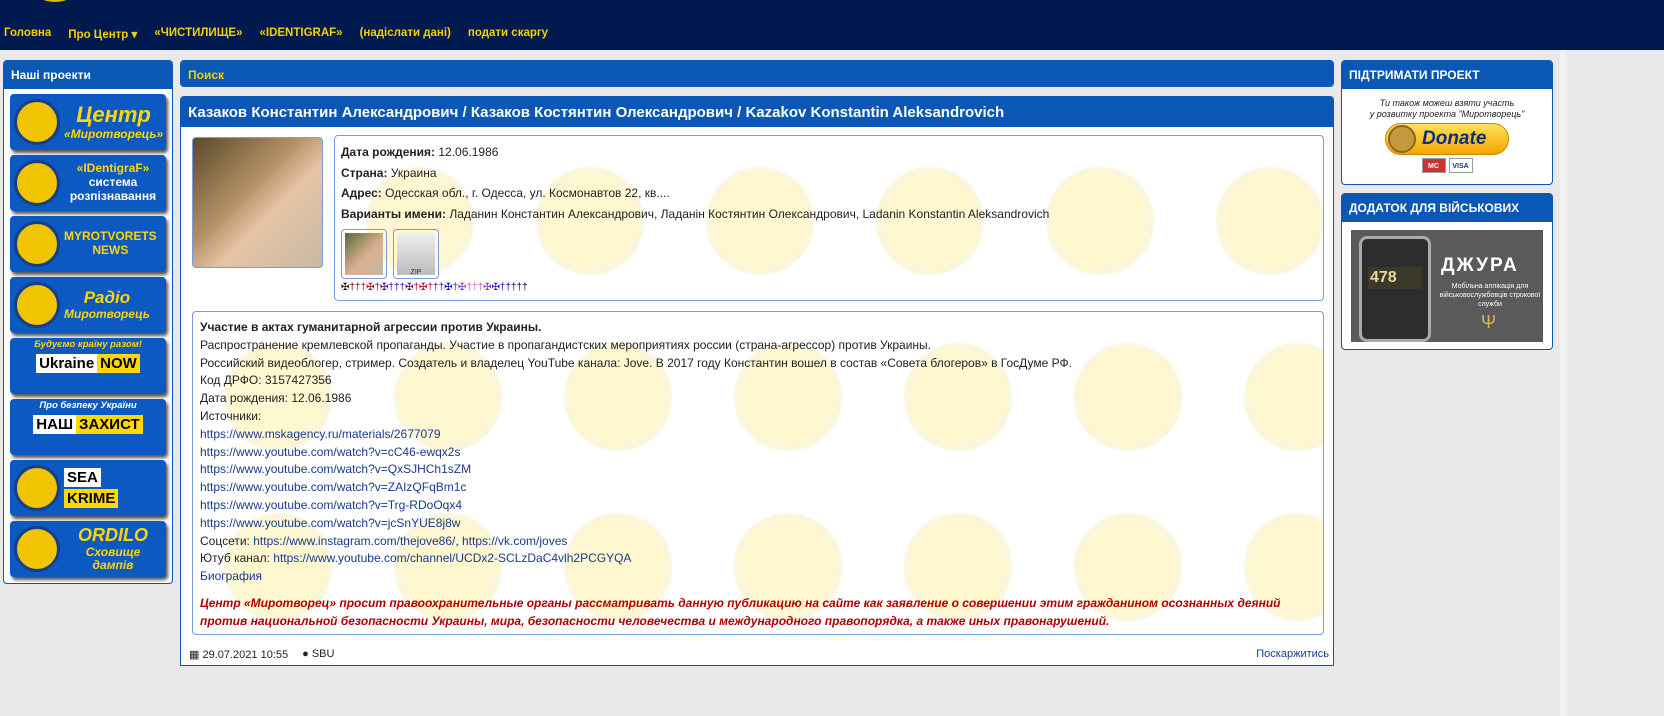 The height and width of the screenshot is (716, 1664). I want to click on names-label: Варианты имени:, so click(393, 213).